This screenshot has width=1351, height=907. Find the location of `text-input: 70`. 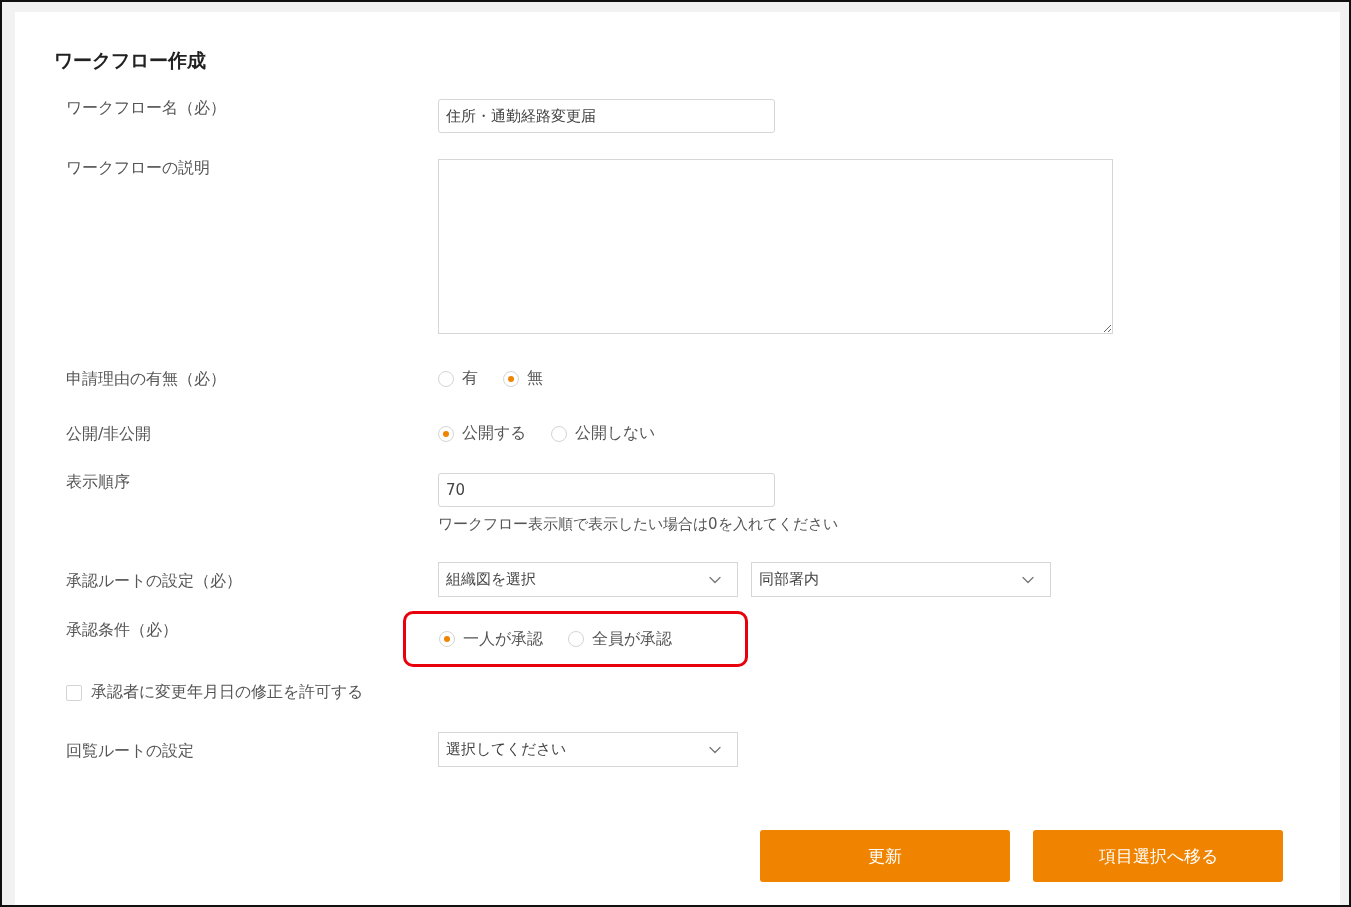

text-input: 70 is located at coordinates (606, 490).